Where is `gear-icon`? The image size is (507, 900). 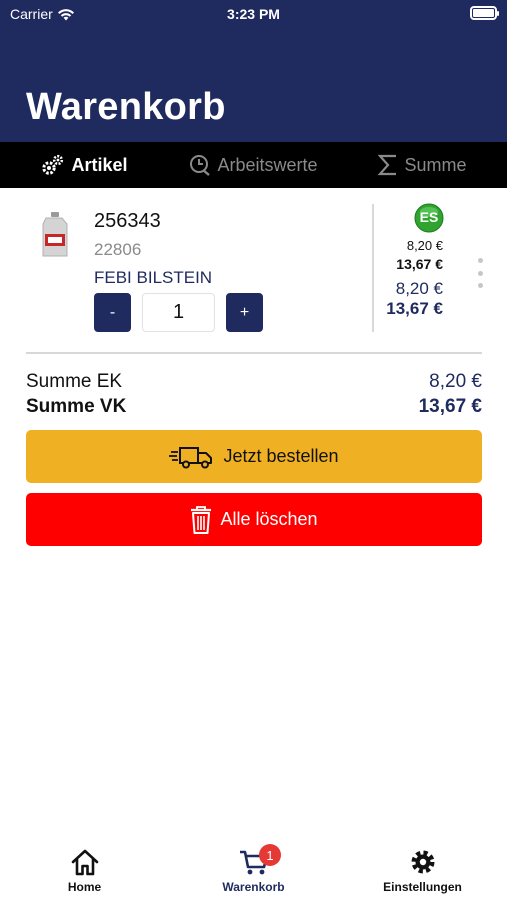 gear-icon is located at coordinates (422, 862).